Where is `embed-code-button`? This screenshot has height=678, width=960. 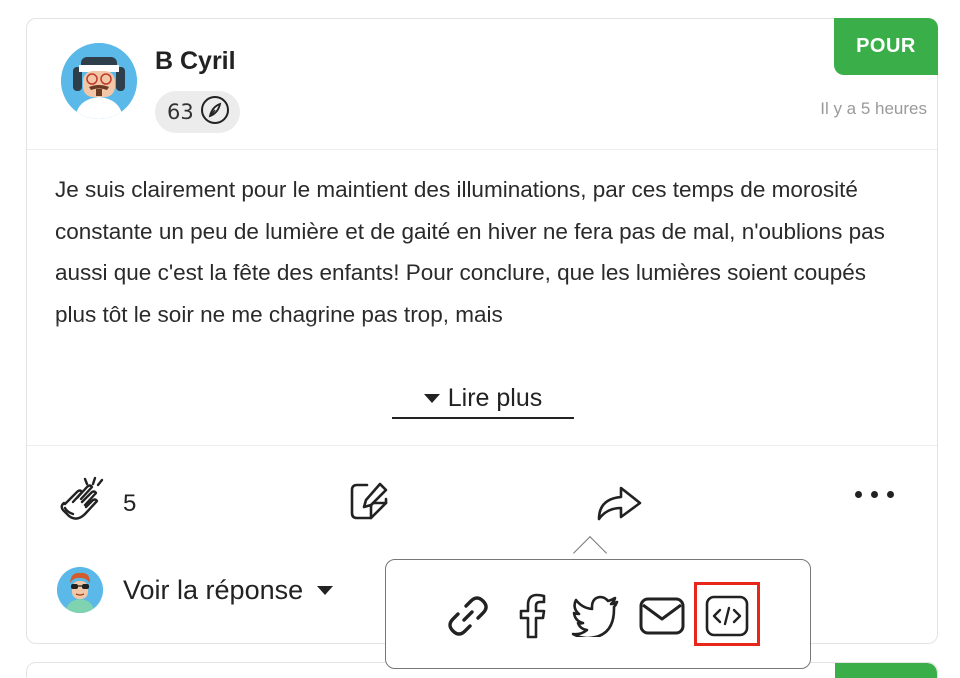 embed-code-button is located at coordinates (727, 618).